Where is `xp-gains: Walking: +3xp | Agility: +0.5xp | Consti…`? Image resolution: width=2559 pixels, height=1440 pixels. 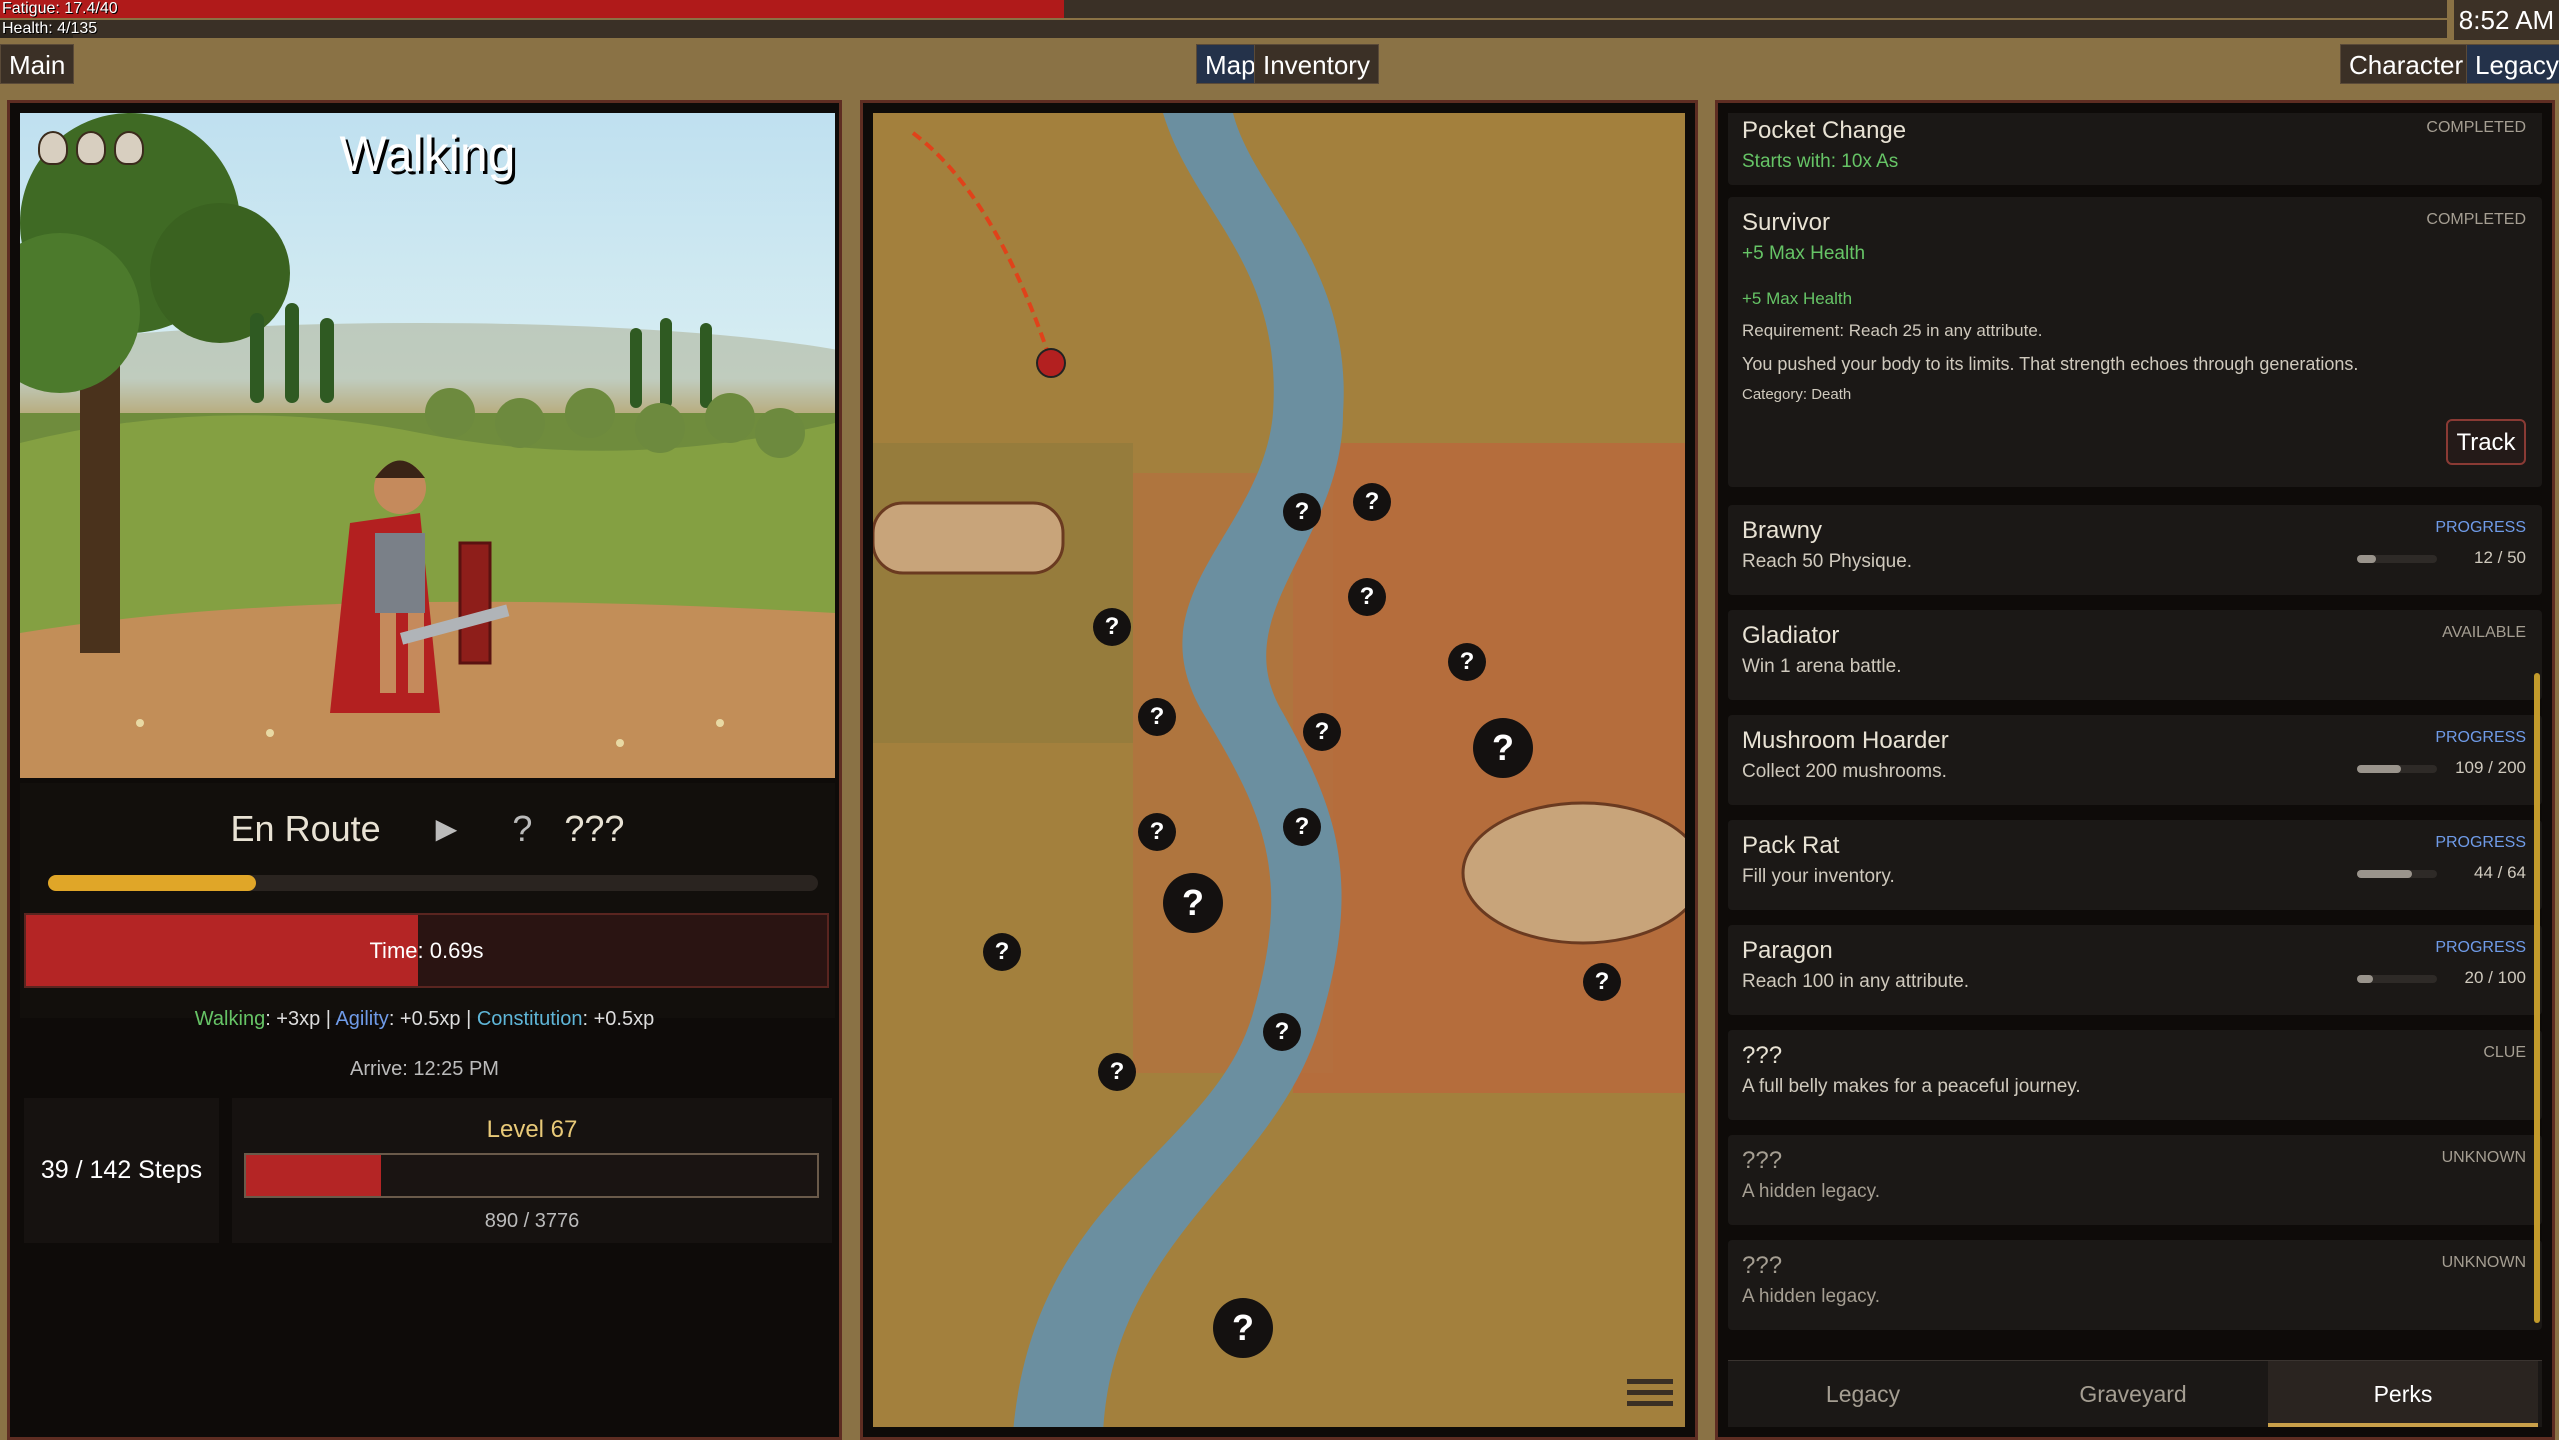 xp-gains: Walking: +3xp | Agility: +0.5xp | Consti… is located at coordinates (424, 1019).